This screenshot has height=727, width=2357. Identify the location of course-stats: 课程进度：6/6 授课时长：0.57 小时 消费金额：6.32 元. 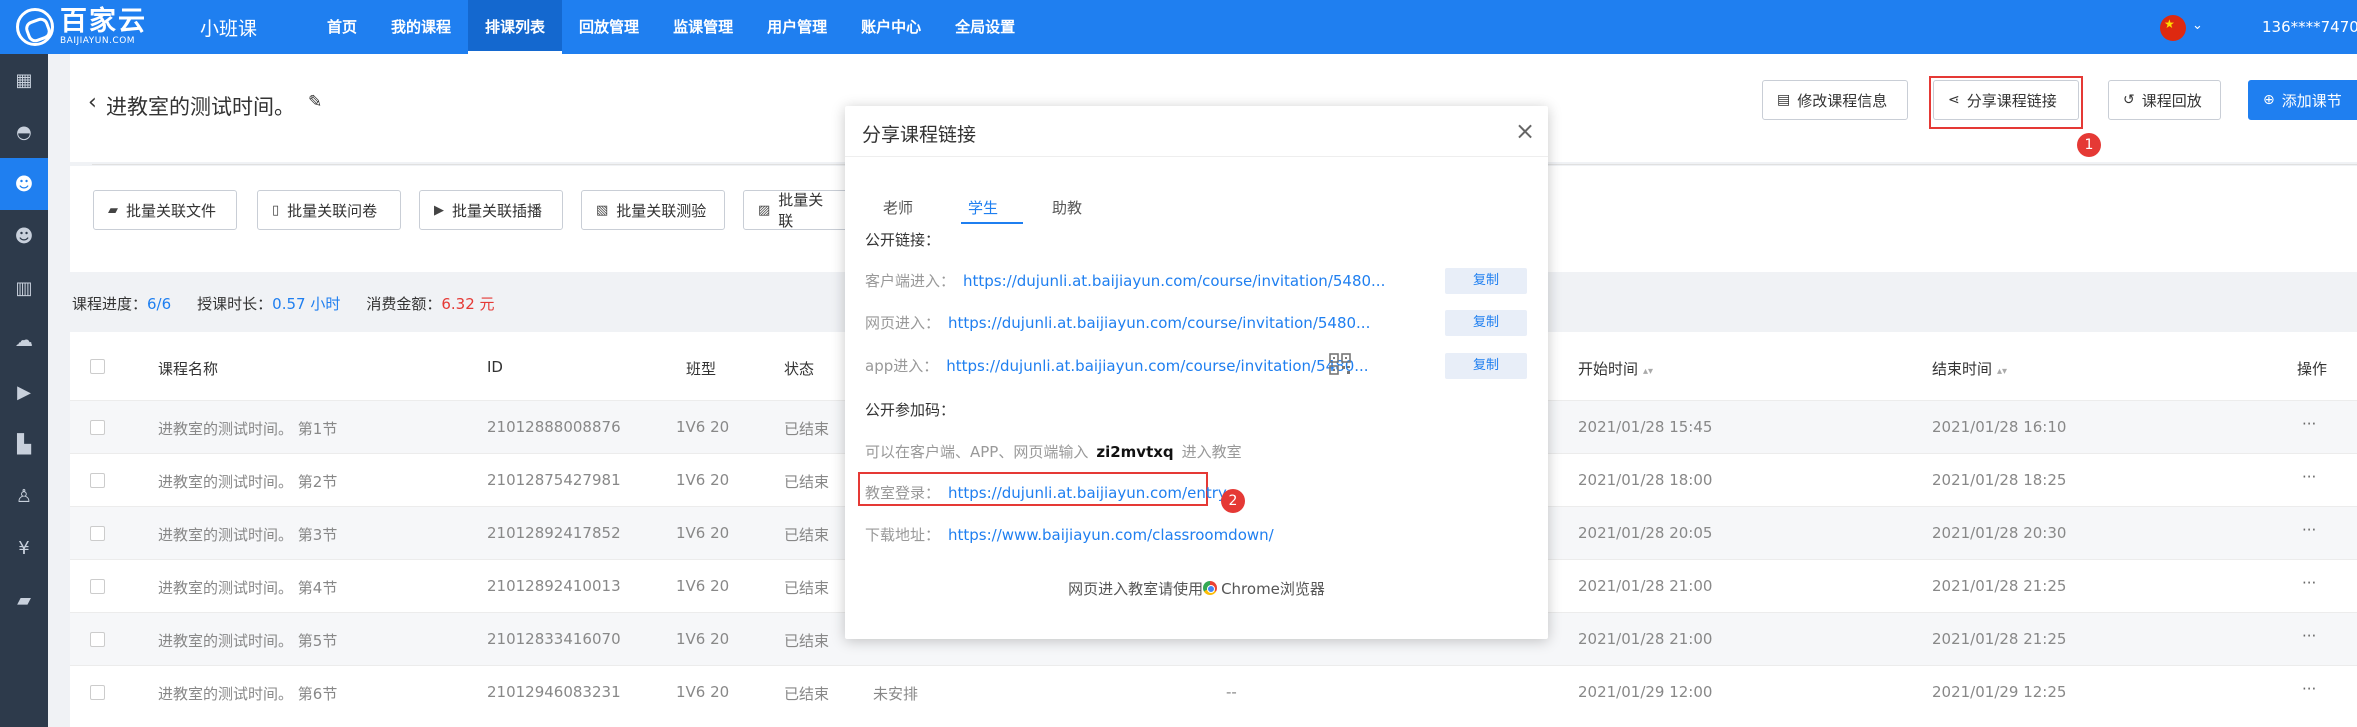
(296, 303).